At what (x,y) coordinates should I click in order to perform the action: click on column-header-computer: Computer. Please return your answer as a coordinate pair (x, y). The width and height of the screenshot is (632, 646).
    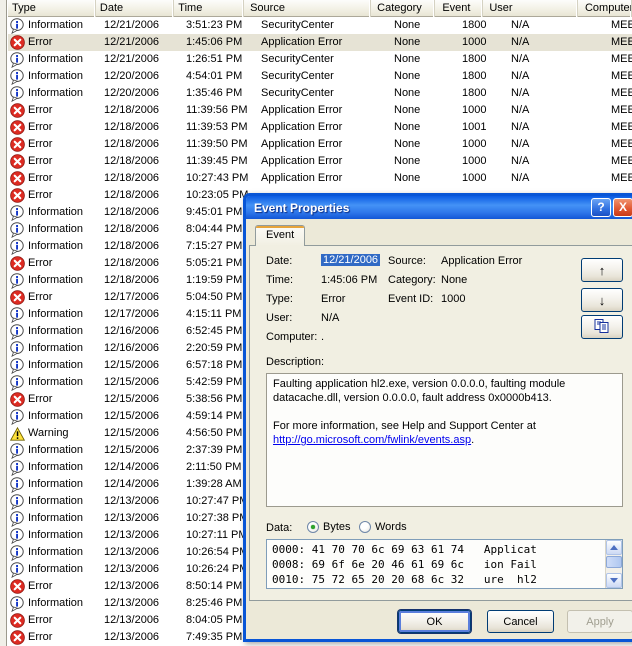
    Looking at the image, I should click on (605, 8).